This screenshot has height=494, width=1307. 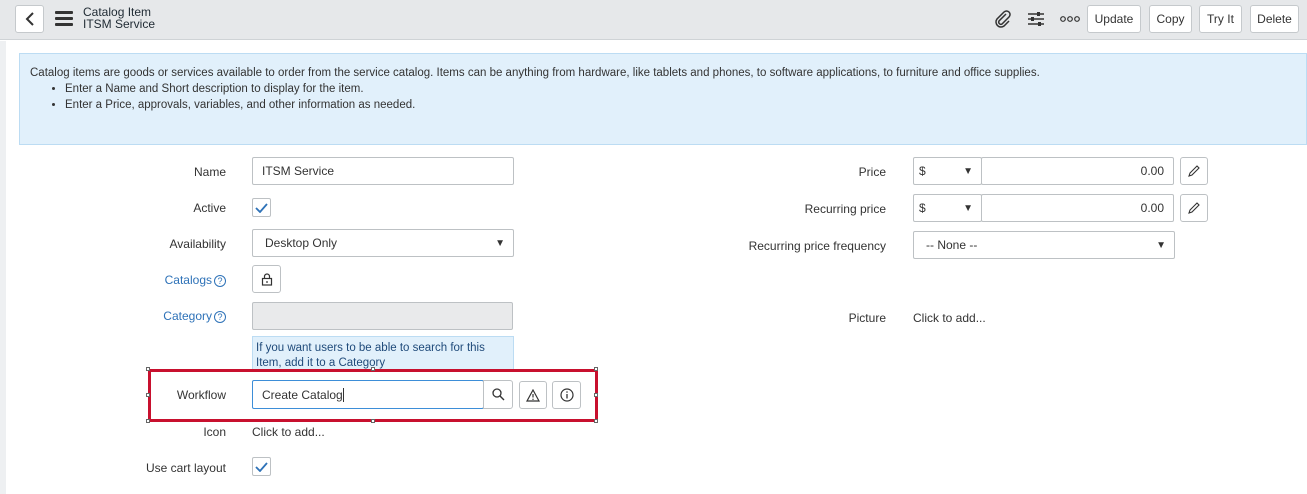 What do you see at coordinates (1220, 19) in the screenshot?
I see `try-it-button: Try It` at bounding box center [1220, 19].